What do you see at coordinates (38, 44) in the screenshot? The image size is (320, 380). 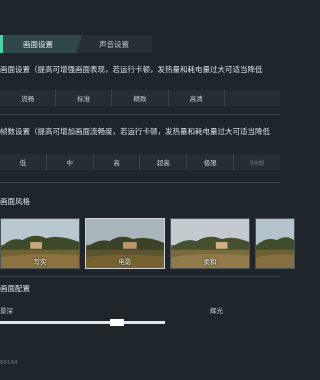 I see `tab-graphics-label: 画面设置` at bounding box center [38, 44].